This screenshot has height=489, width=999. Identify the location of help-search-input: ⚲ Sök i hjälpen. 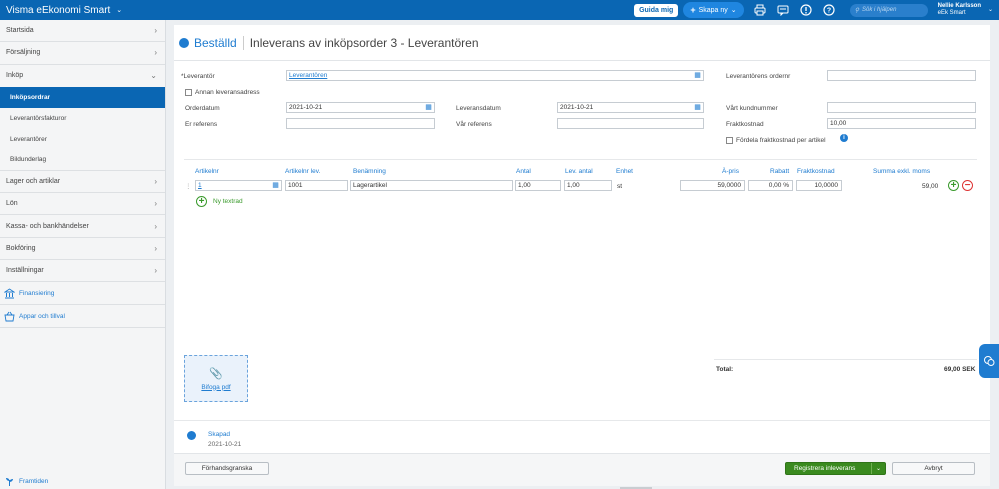
(888, 10).